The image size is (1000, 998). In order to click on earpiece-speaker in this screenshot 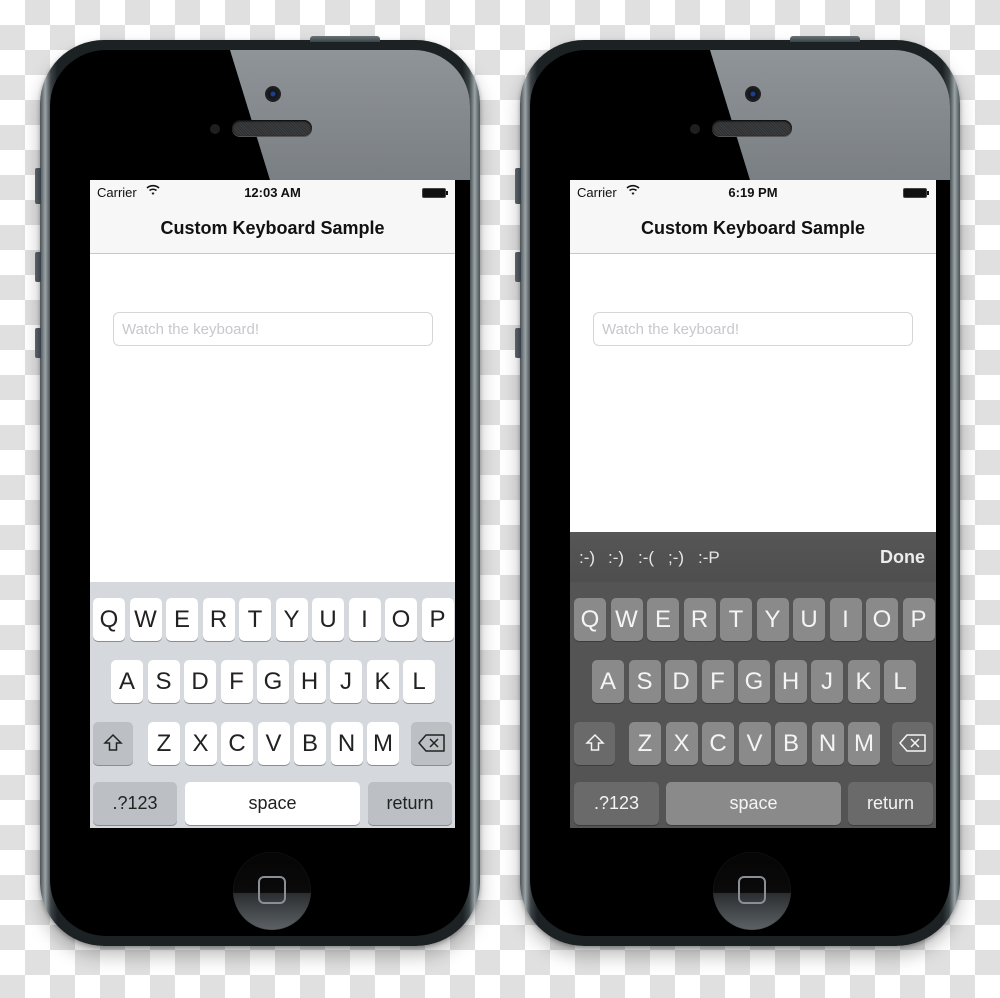, I will do `click(272, 128)`.